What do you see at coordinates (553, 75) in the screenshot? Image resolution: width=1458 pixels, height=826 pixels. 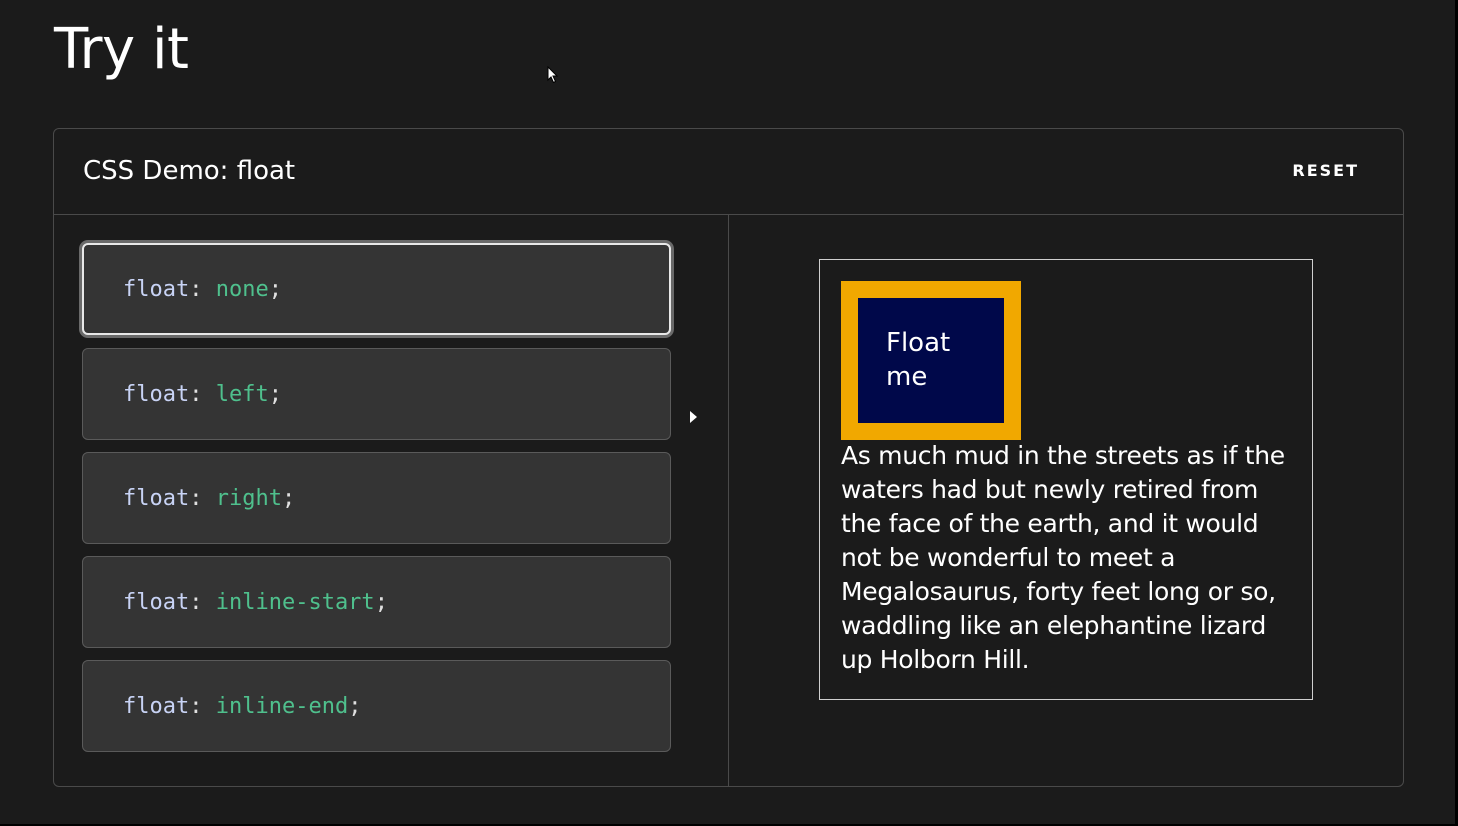 I see `mouse-cursor-icon` at bounding box center [553, 75].